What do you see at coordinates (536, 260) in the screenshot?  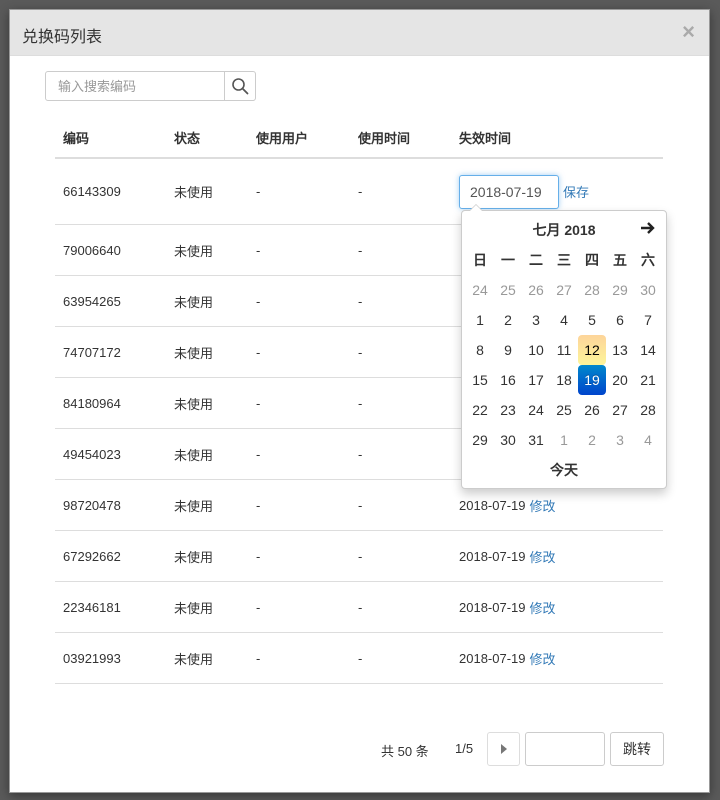 I see `weekday-label: 二` at bounding box center [536, 260].